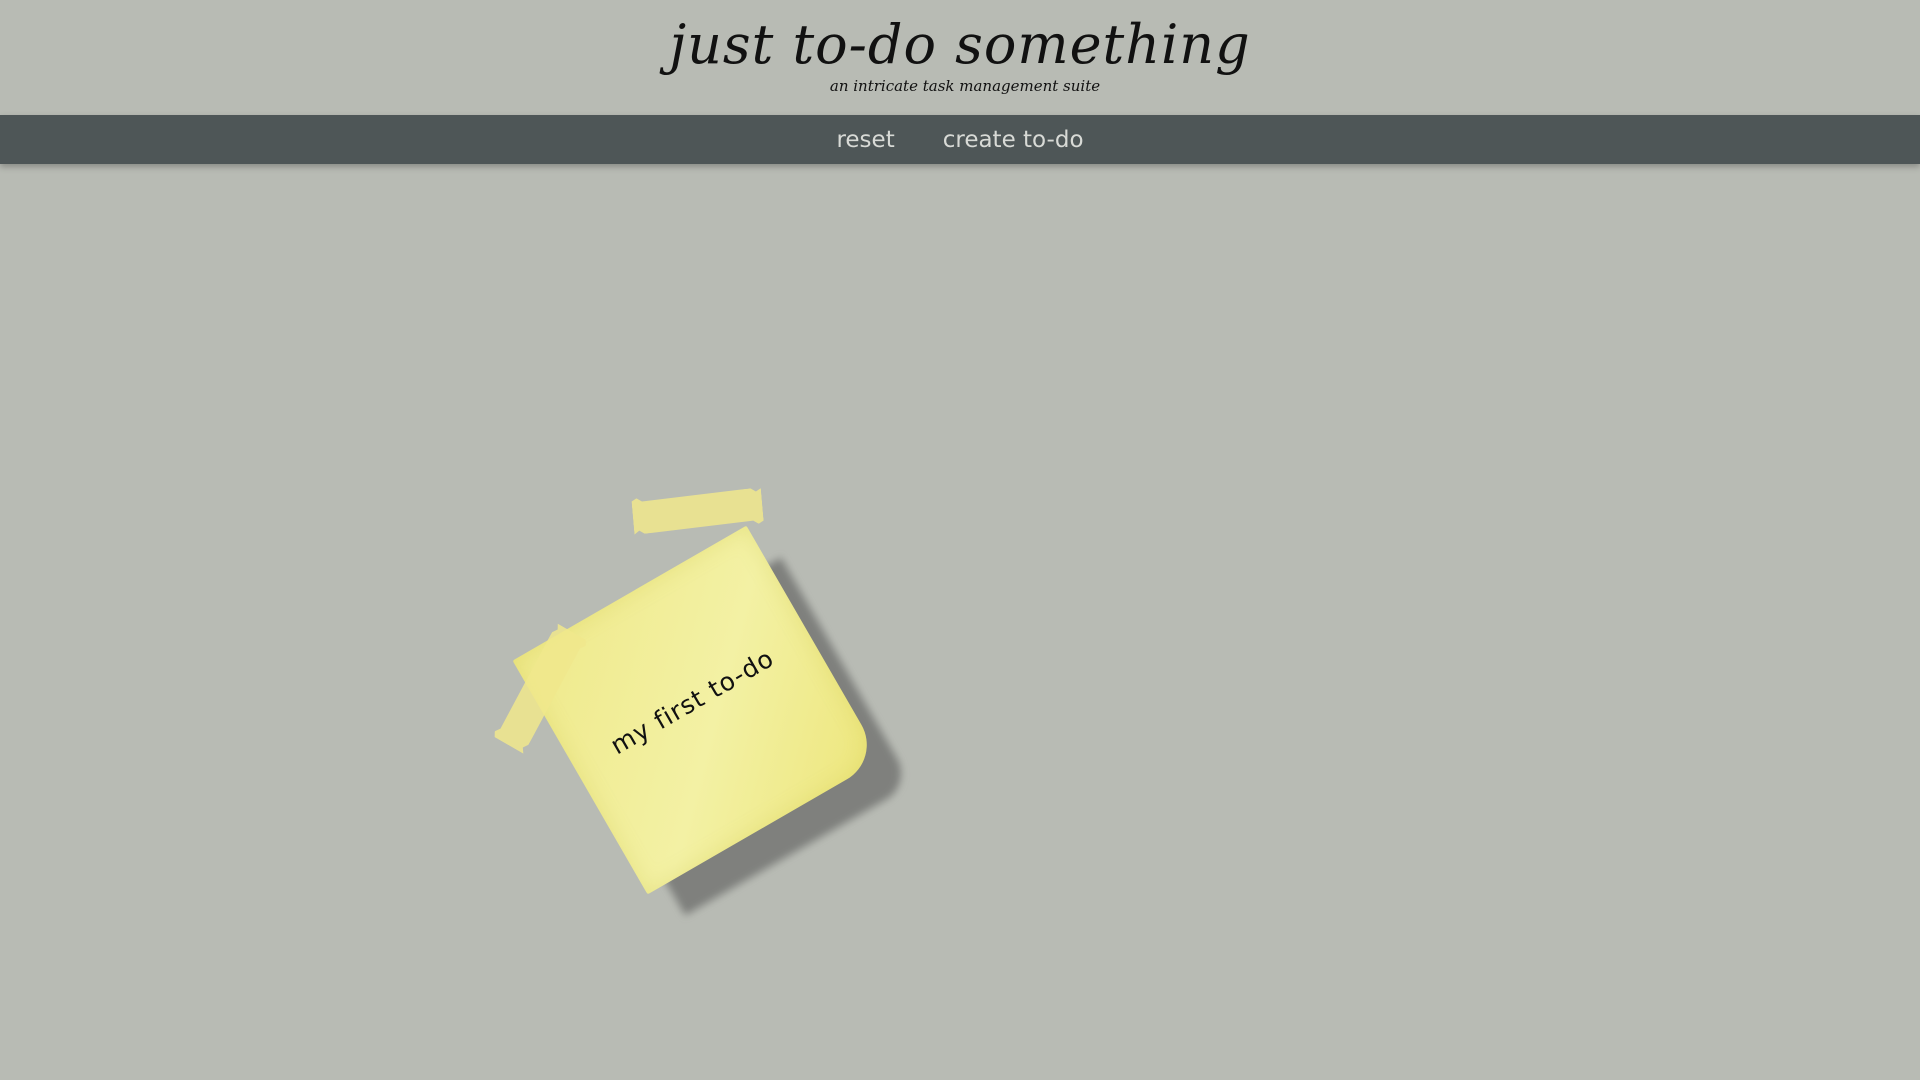 The height and width of the screenshot is (1080, 1920). What do you see at coordinates (965, 86) in the screenshot?
I see `app-subtitle: an intricate task management suite` at bounding box center [965, 86].